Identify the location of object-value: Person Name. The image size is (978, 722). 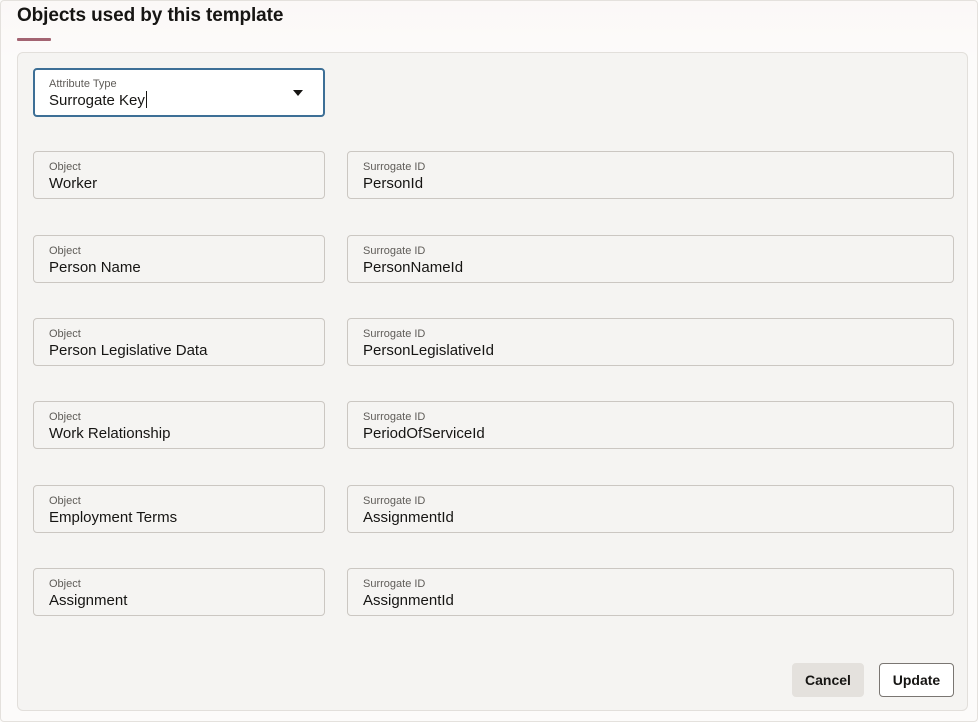
(95, 267).